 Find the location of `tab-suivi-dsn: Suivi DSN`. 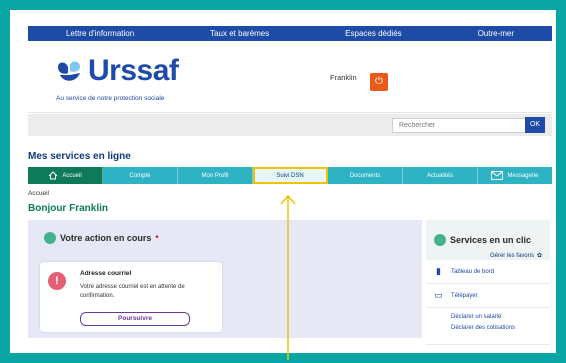

tab-suivi-dsn: Suivi DSN is located at coordinates (290, 175).